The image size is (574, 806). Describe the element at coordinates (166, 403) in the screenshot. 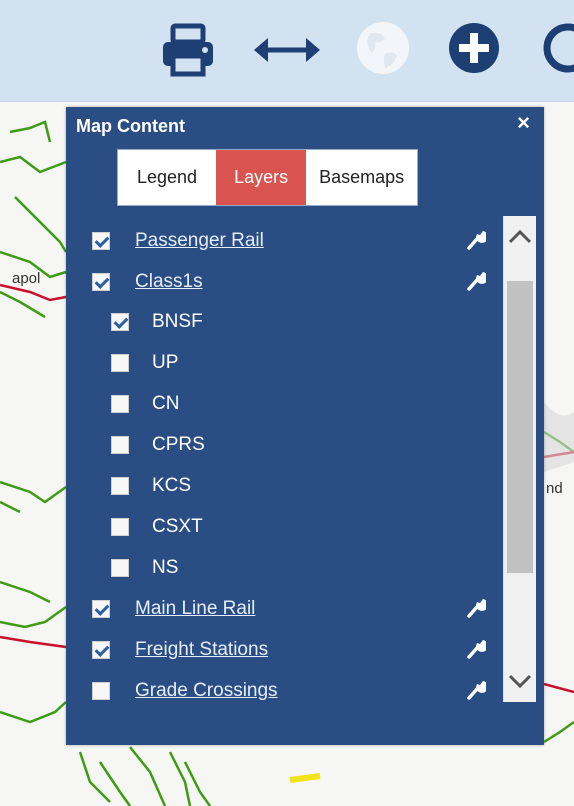

I see `sublayer-label: CN` at that location.